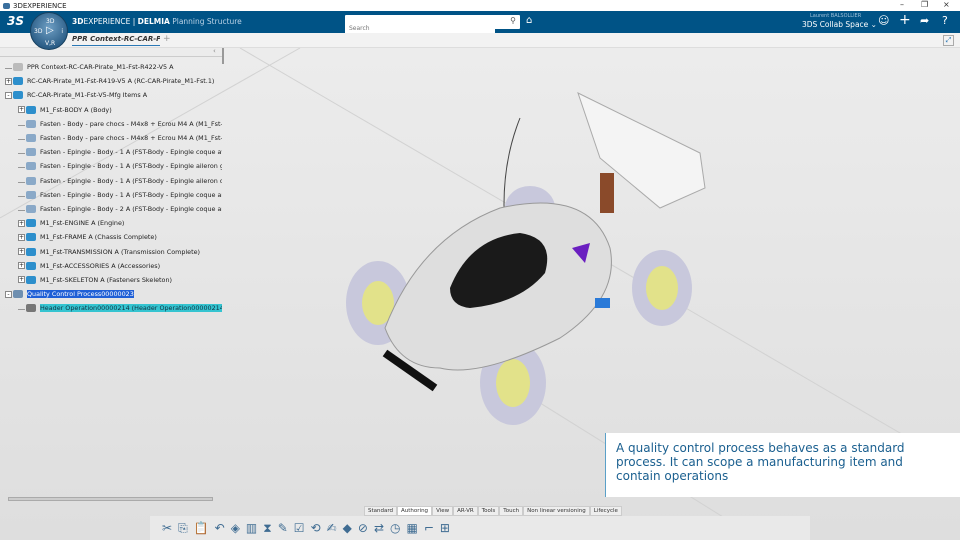 This screenshot has width=960, height=540. What do you see at coordinates (415, 511) in the screenshot?
I see `toolbar-tab-authoring: Authoring` at bounding box center [415, 511].